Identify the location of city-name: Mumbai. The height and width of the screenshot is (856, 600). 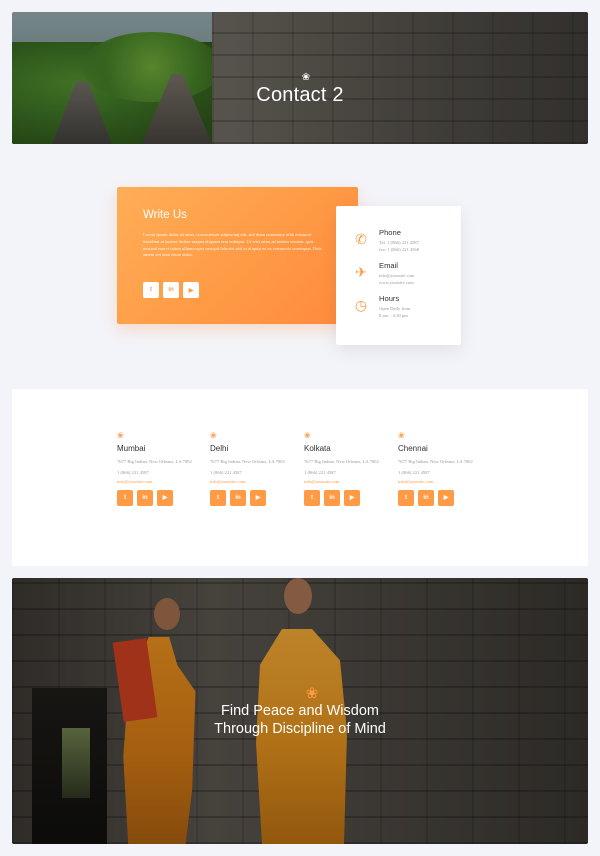
(131, 448).